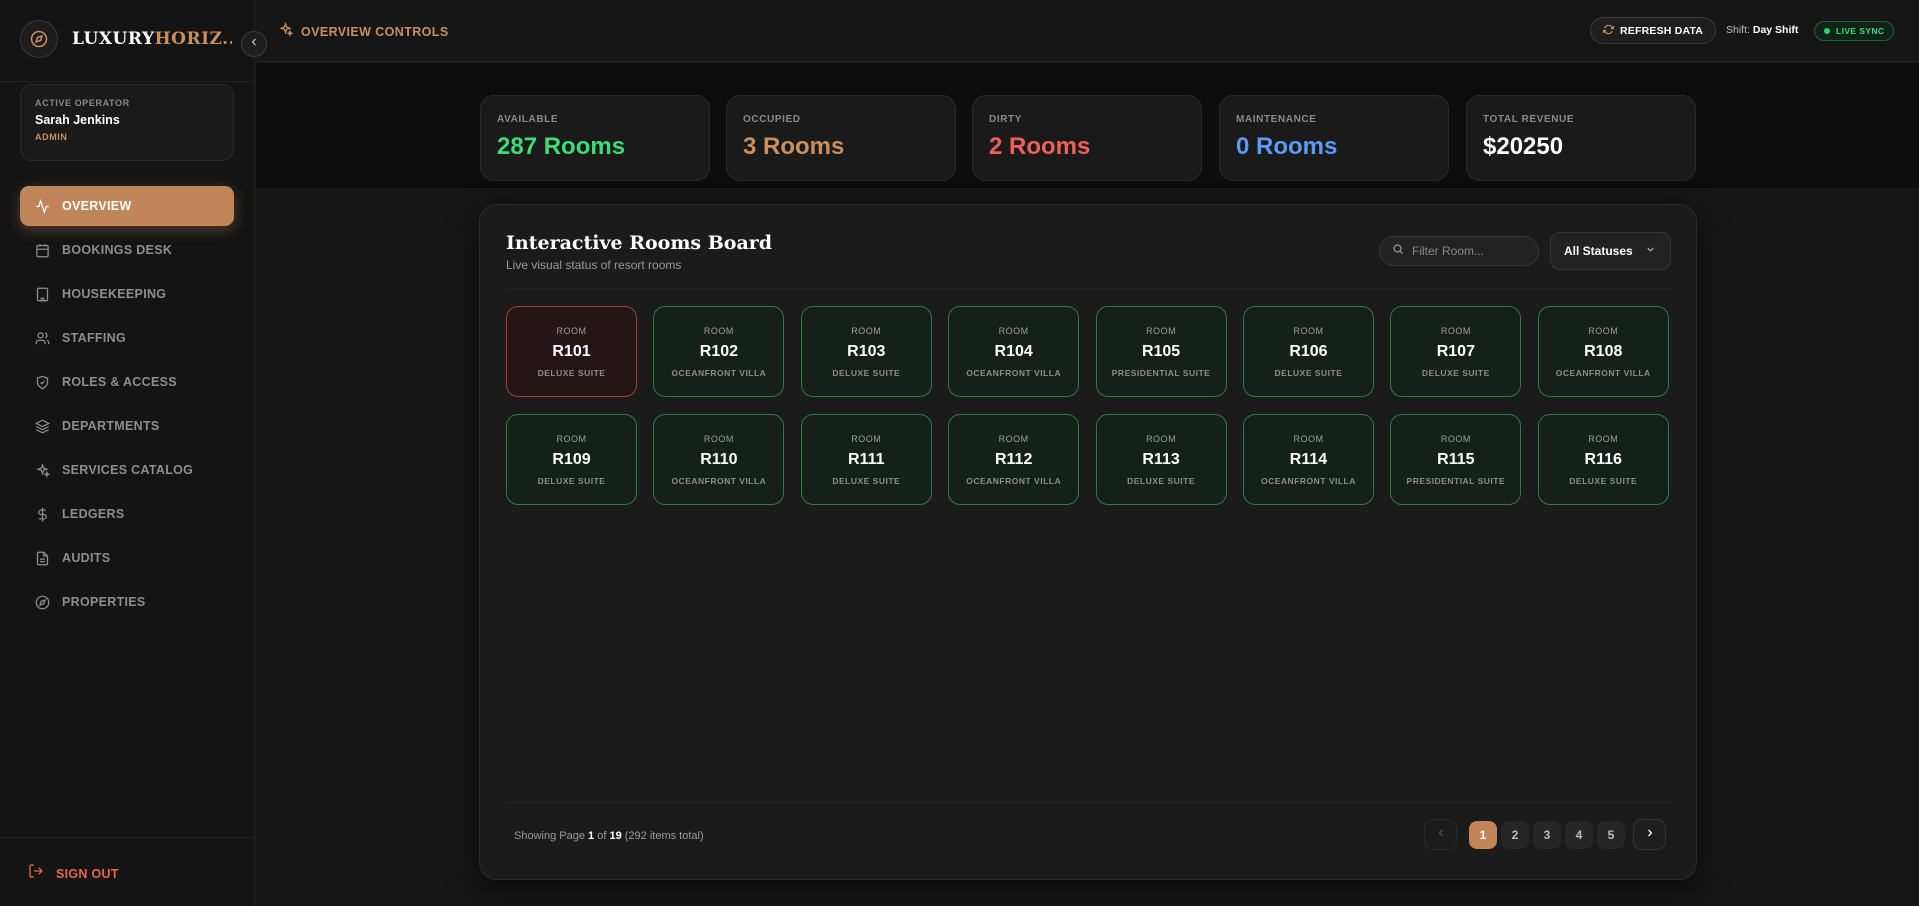  Describe the element at coordinates (1547, 834) in the screenshot. I see `page-button-3: 3` at that location.